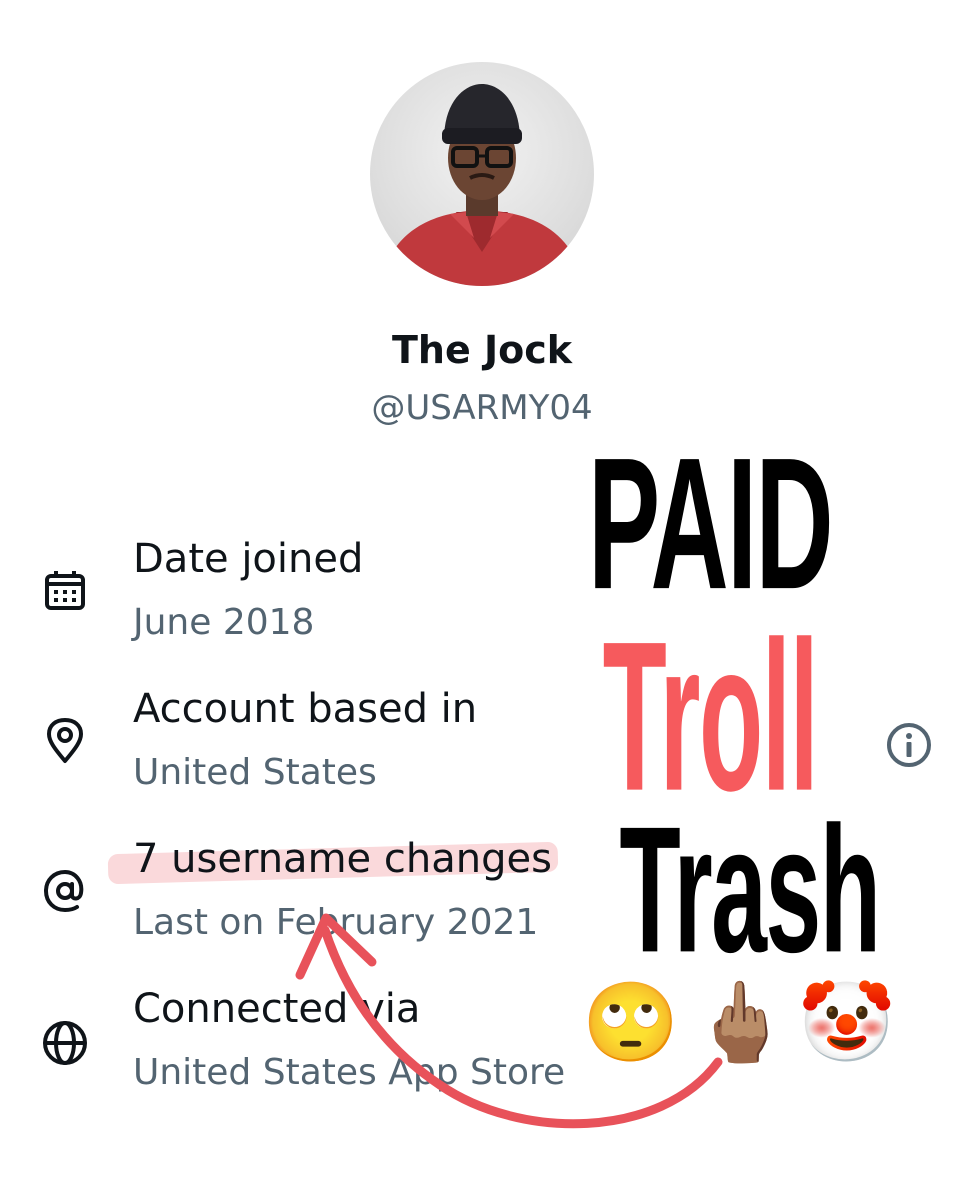 This screenshot has width=964, height=1200. I want to click on overlay-trash-text: Trash, so click(750, 889).